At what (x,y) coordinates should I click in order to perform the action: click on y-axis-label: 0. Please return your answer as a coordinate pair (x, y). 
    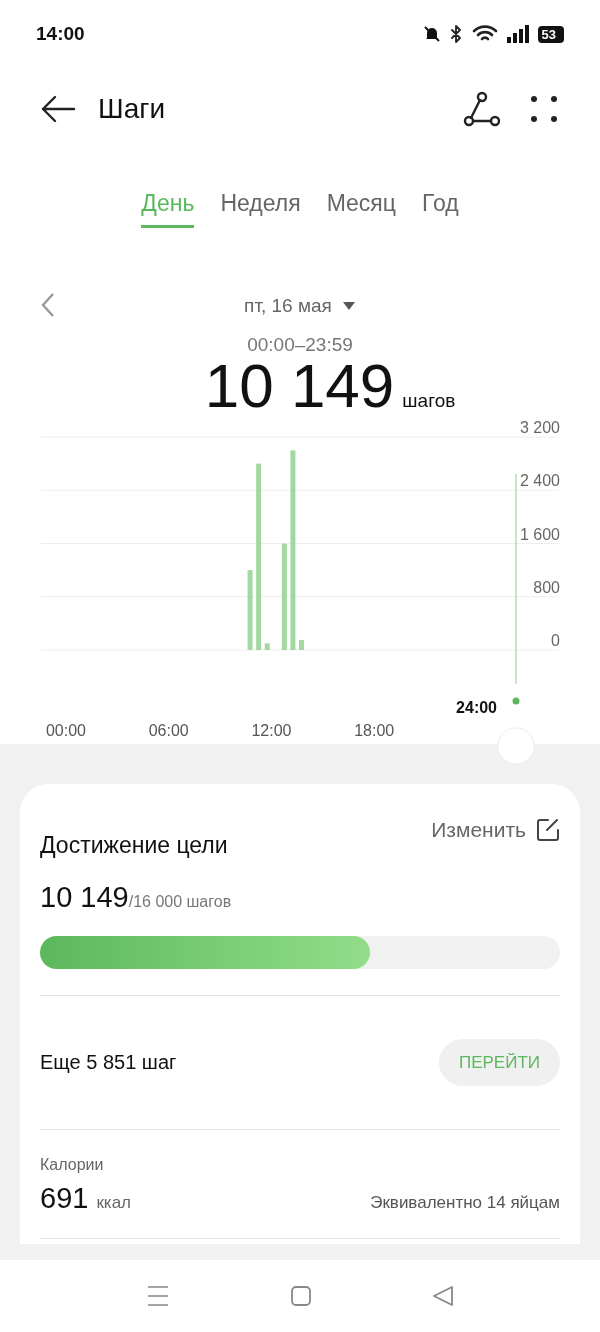
    Looking at the image, I should click on (555, 640).